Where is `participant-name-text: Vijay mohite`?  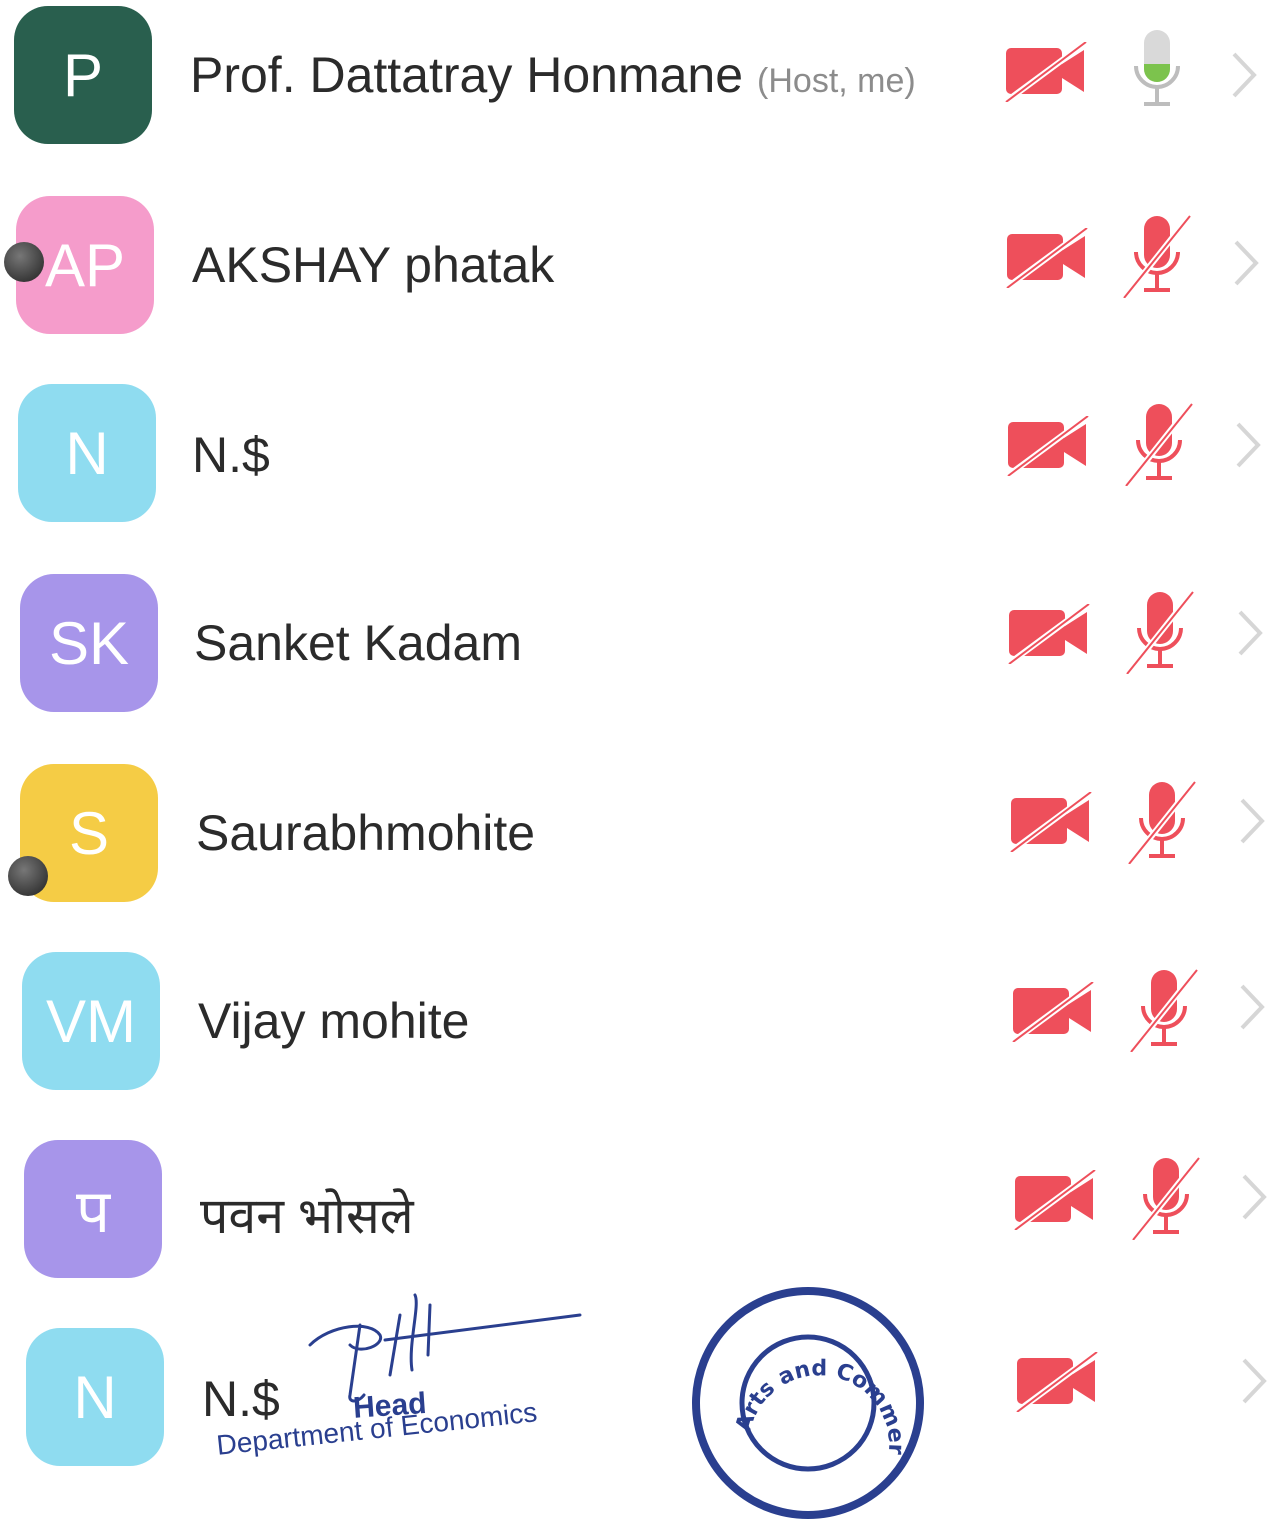 participant-name-text: Vijay mohite is located at coordinates (334, 1021).